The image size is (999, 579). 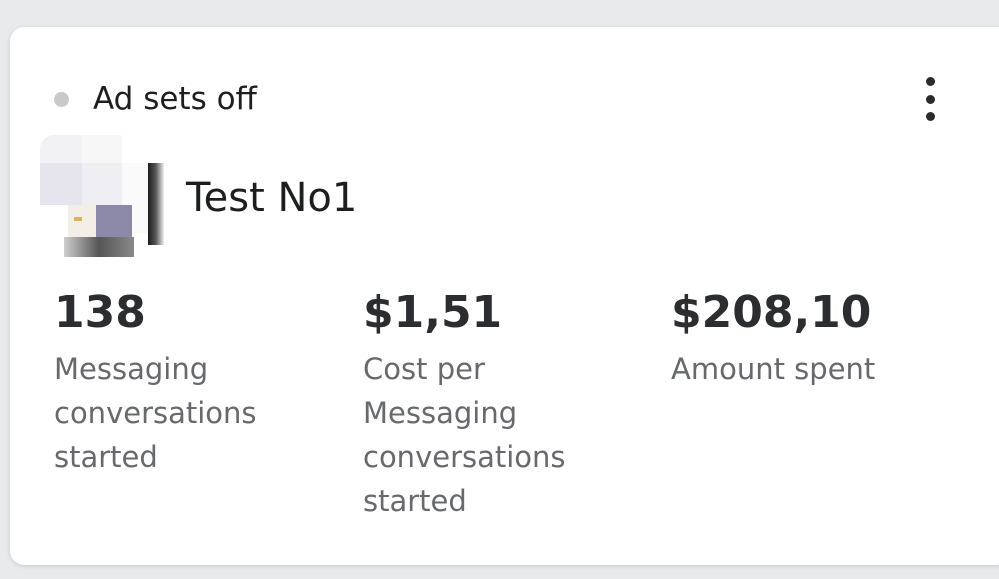 I want to click on metric-value: $208,10, so click(x=771, y=312).